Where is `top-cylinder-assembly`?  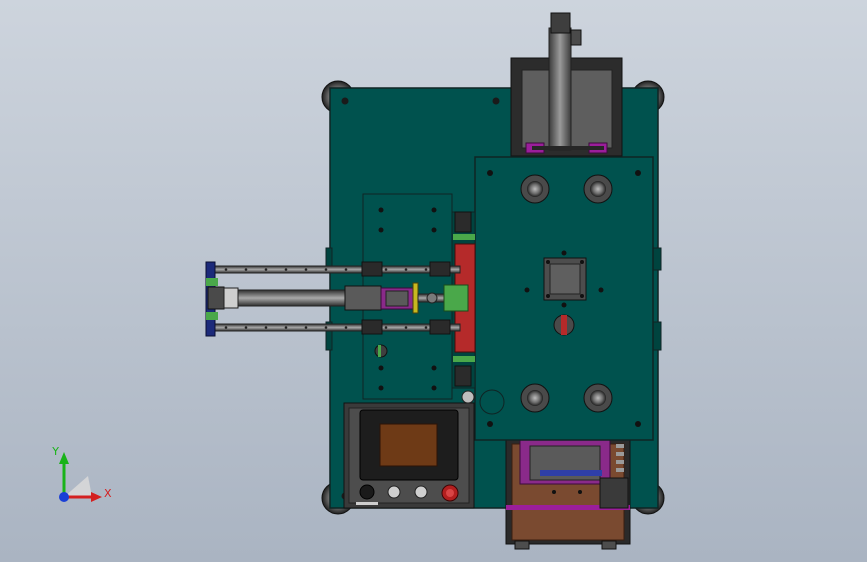
top-cylinder-assembly is located at coordinates (566, 84).